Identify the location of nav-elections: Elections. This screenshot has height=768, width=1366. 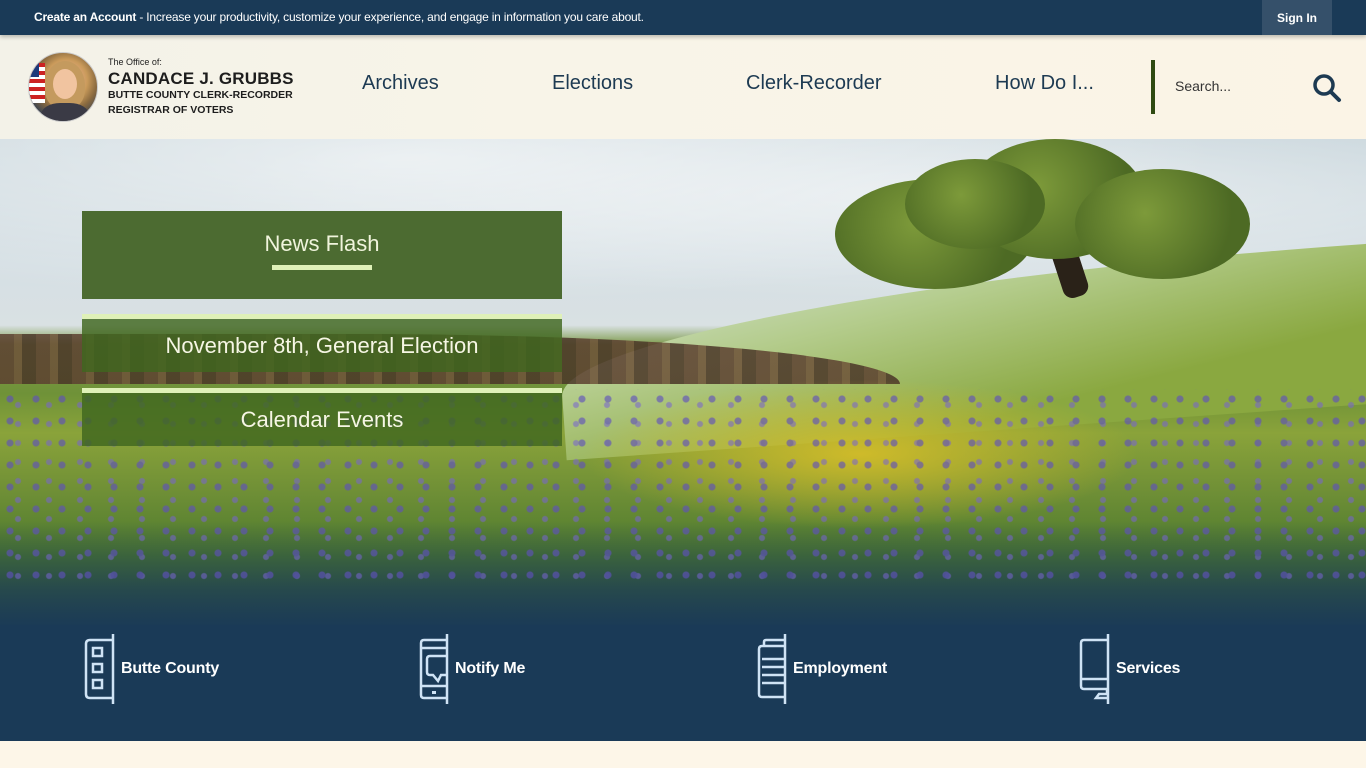
(592, 83).